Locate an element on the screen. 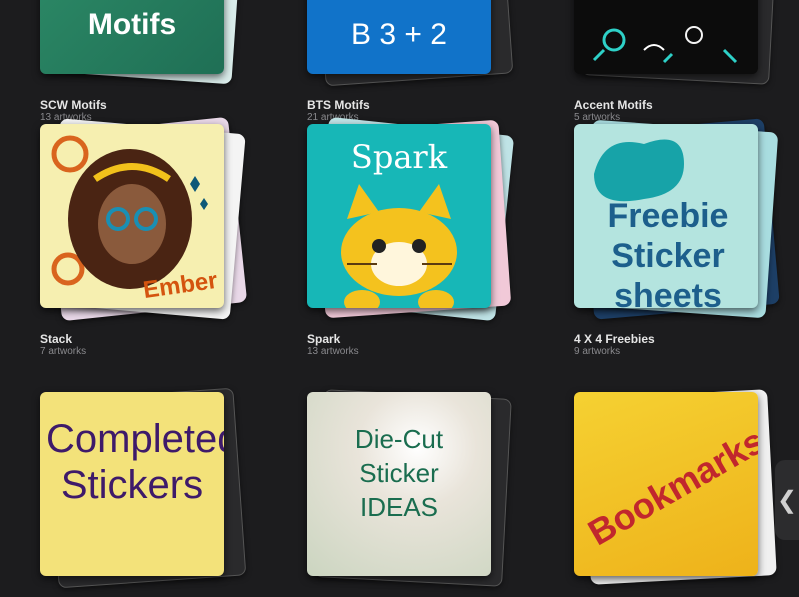  stack-scw-motifs: Motifs SCW Motifs 13 artworks is located at coordinates (145, 61).